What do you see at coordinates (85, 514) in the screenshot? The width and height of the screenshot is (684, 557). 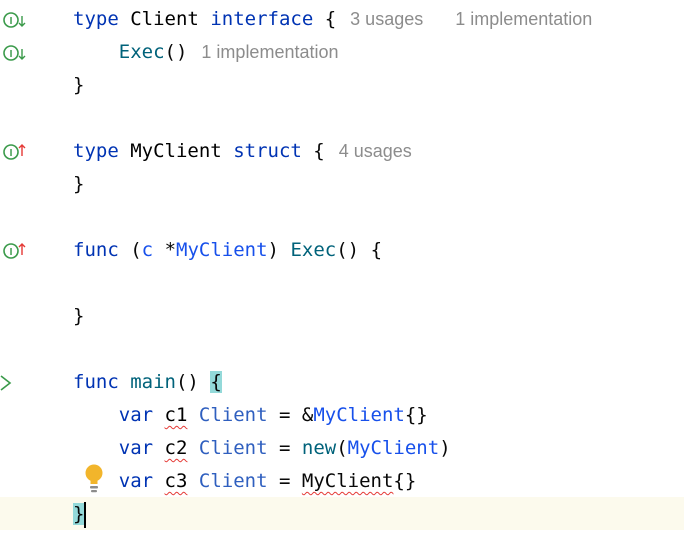 I see `text-caret` at bounding box center [85, 514].